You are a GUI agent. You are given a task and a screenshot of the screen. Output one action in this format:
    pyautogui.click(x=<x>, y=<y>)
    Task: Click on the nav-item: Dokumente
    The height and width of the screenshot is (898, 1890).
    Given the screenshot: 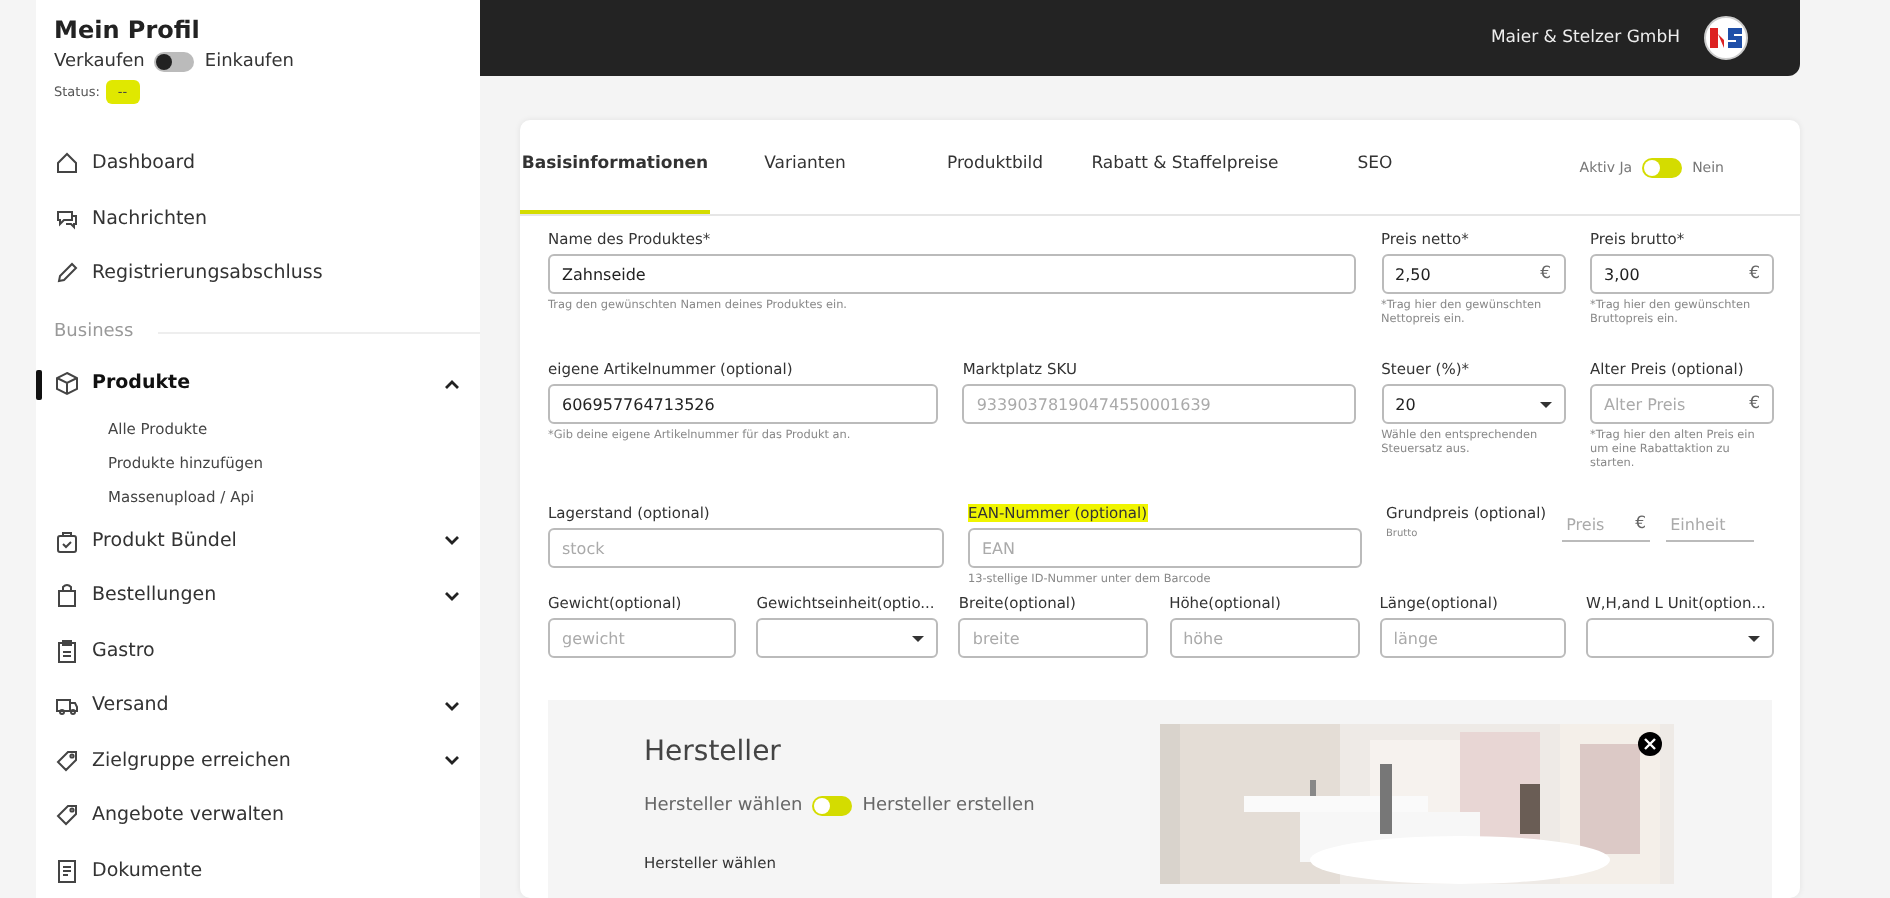 What is the action you would take?
    pyautogui.click(x=258, y=870)
    